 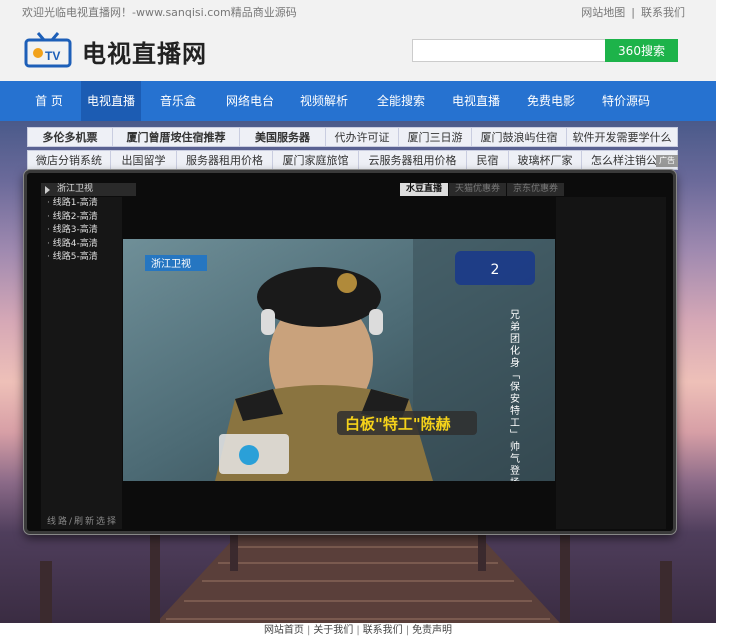 What do you see at coordinates (356, 572) in the screenshot?
I see `wooden-pier-illustration` at bounding box center [356, 572].